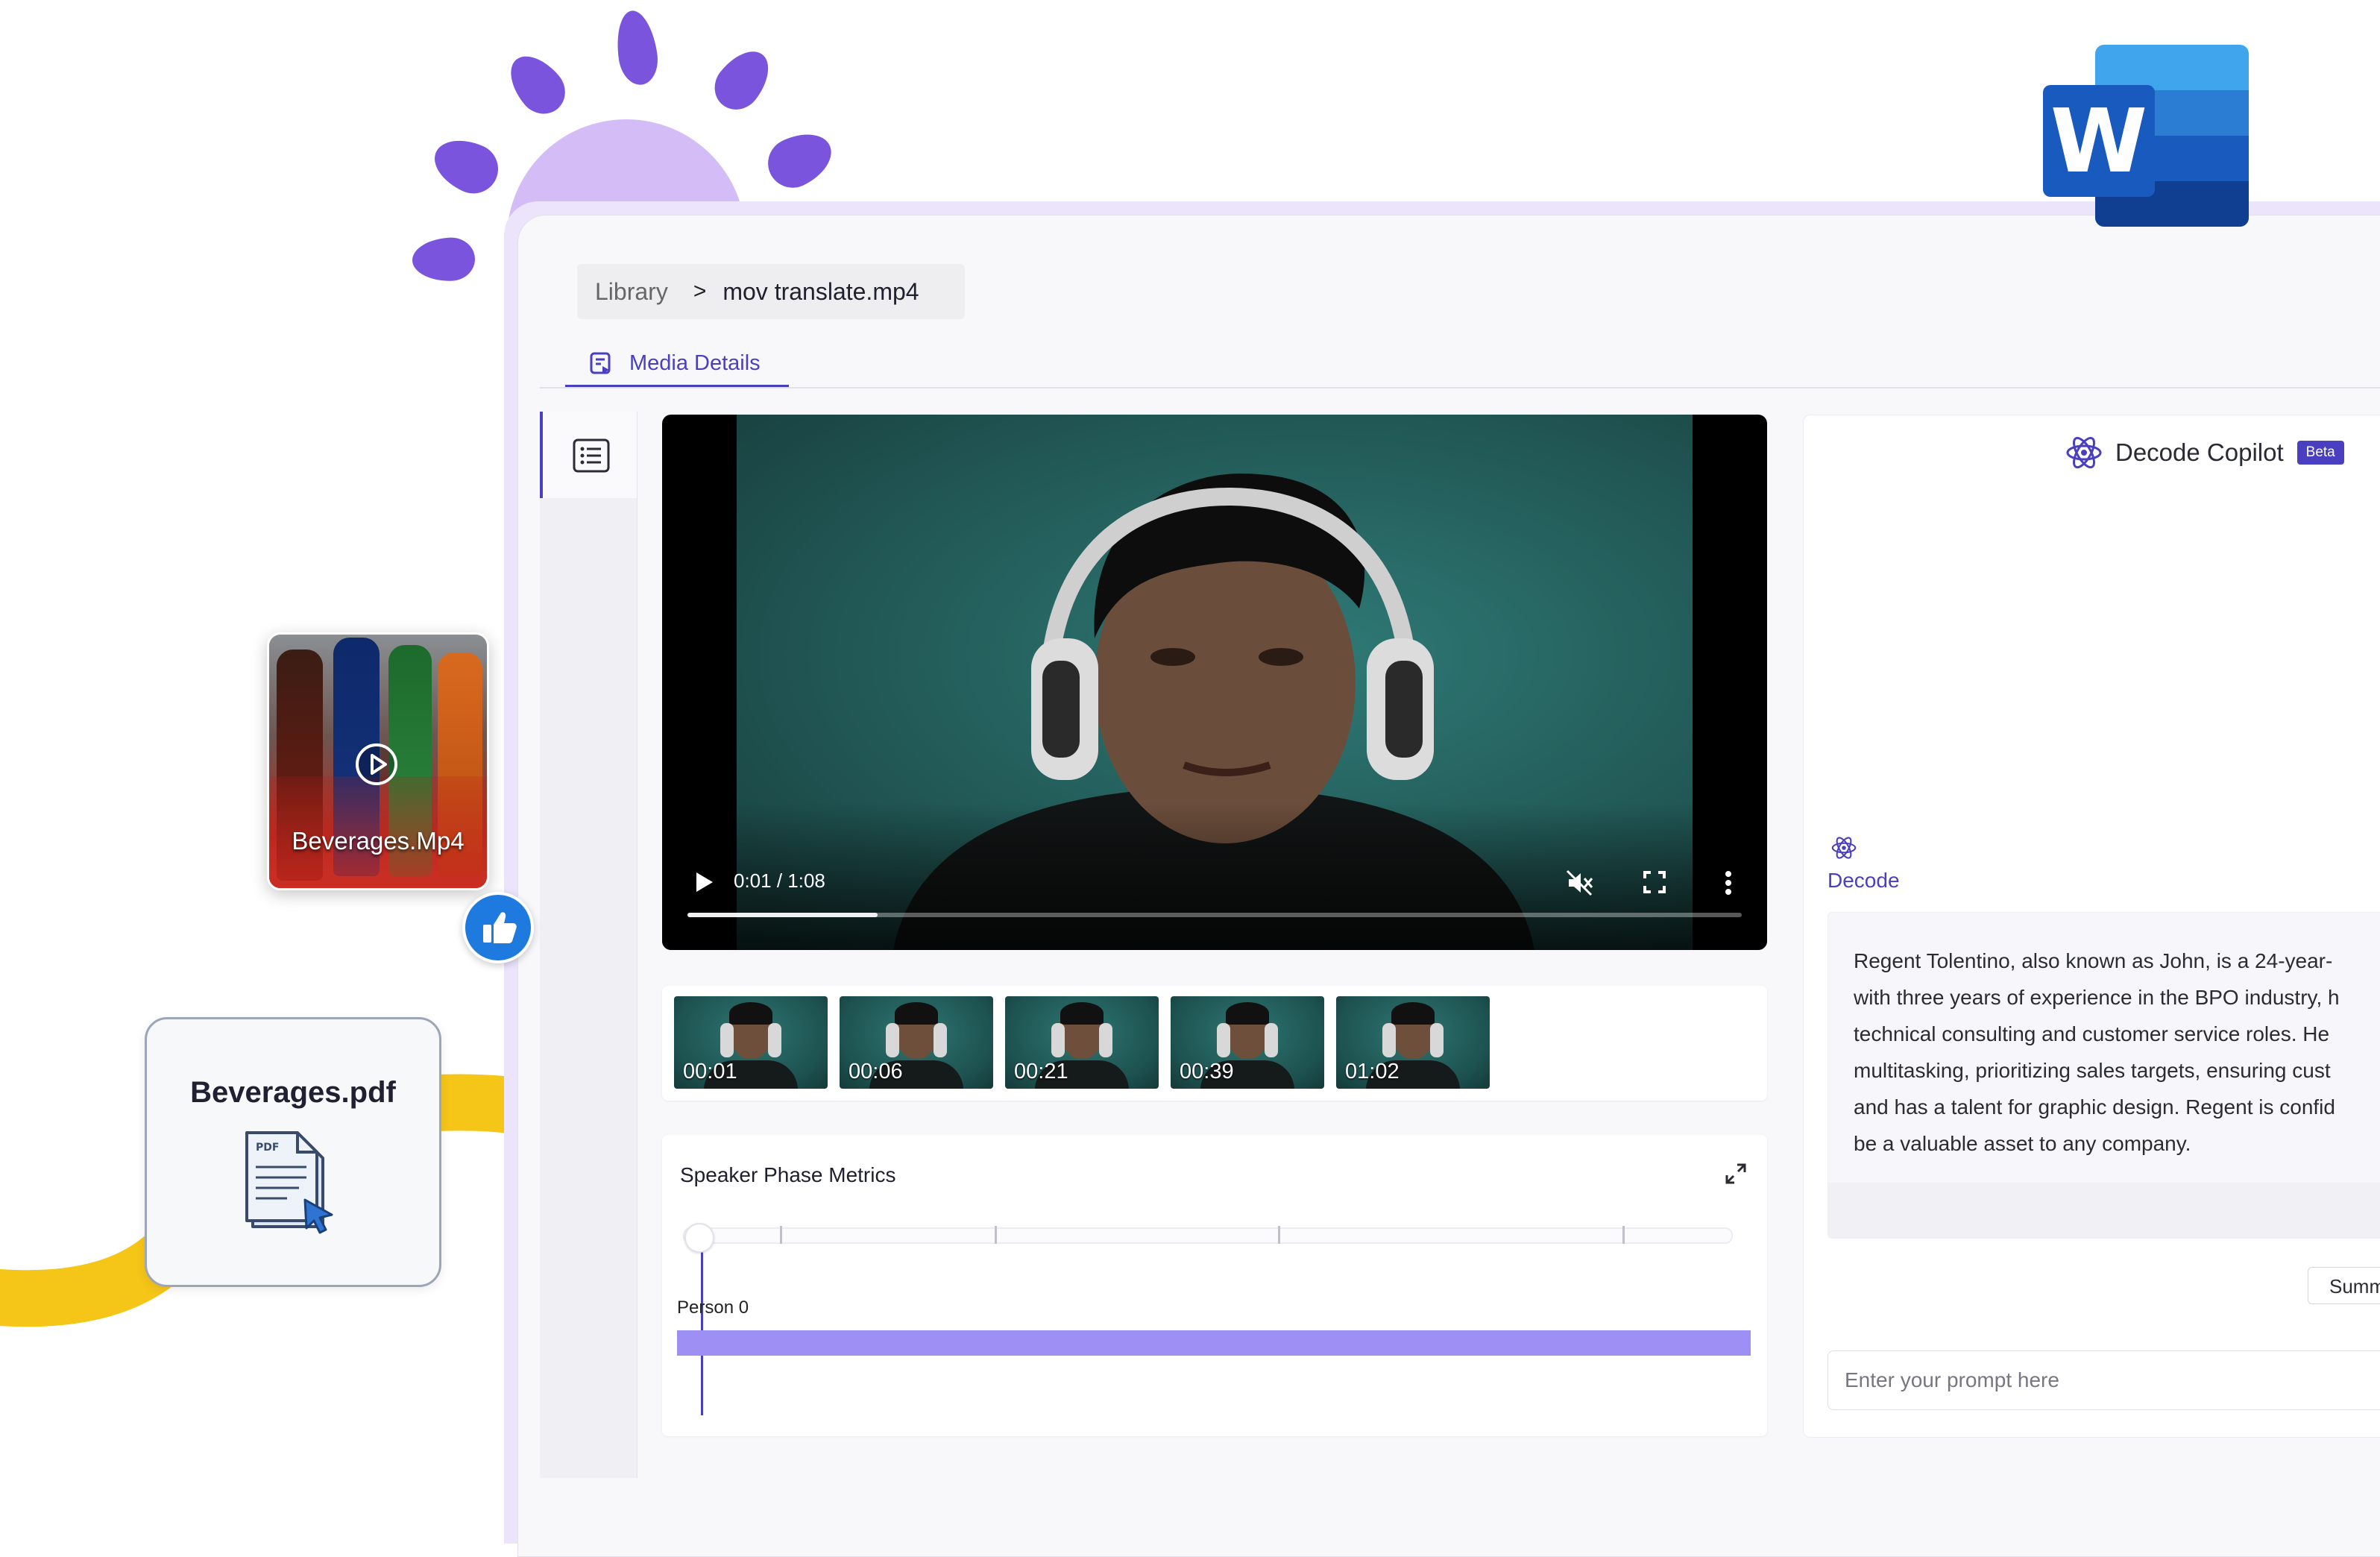 Image resolution: width=2380 pixels, height=1557 pixels. Describe the element at coordinates (751, 1042) in the screenshot. I see `thumbnail: 00:01` at that location.